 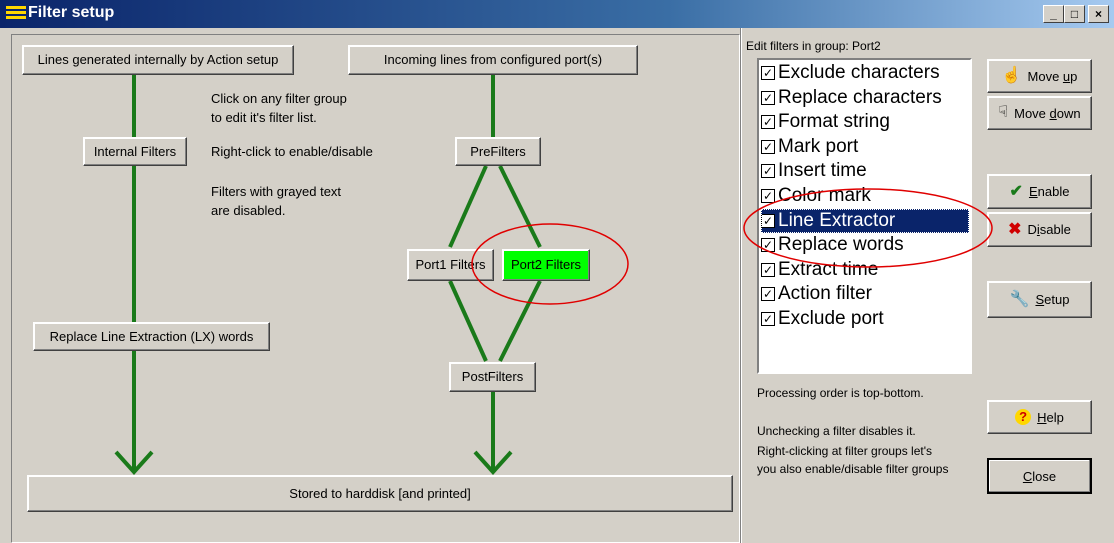 What do you see at coordinates (831, 318) in the screenshot?
I see `filter-label: Exclude port` at bounding box center [831, 318].